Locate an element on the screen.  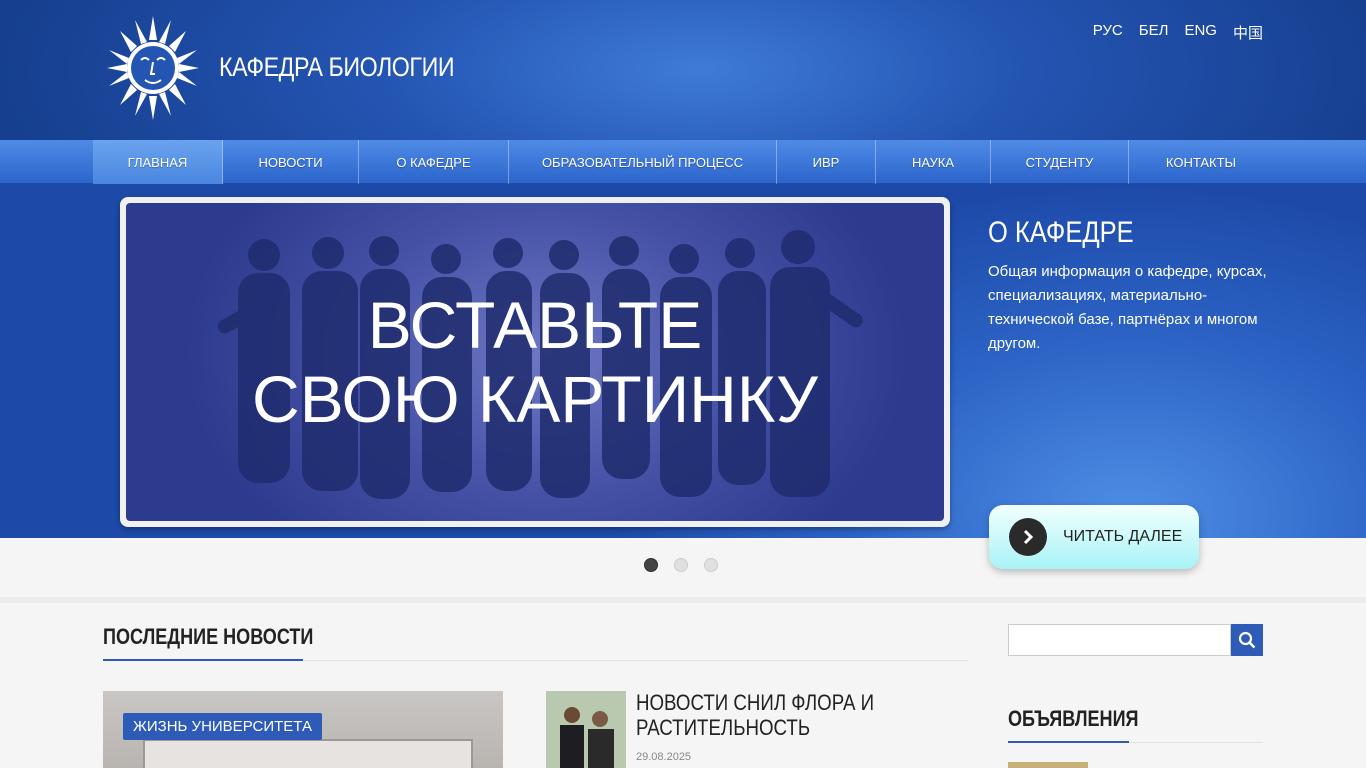
language-switcher: РУС БЕЛ ENG 中国 is located at coordinates (1178, 32).